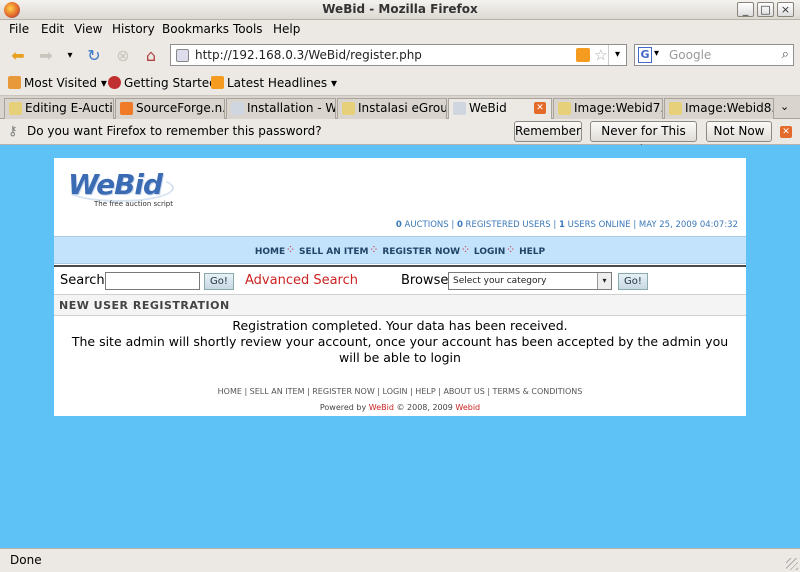 The height and width of the screenshot is (572, 800). I want to click on bookmark-most-visited: Most Visited ▾, so click(57, 83).